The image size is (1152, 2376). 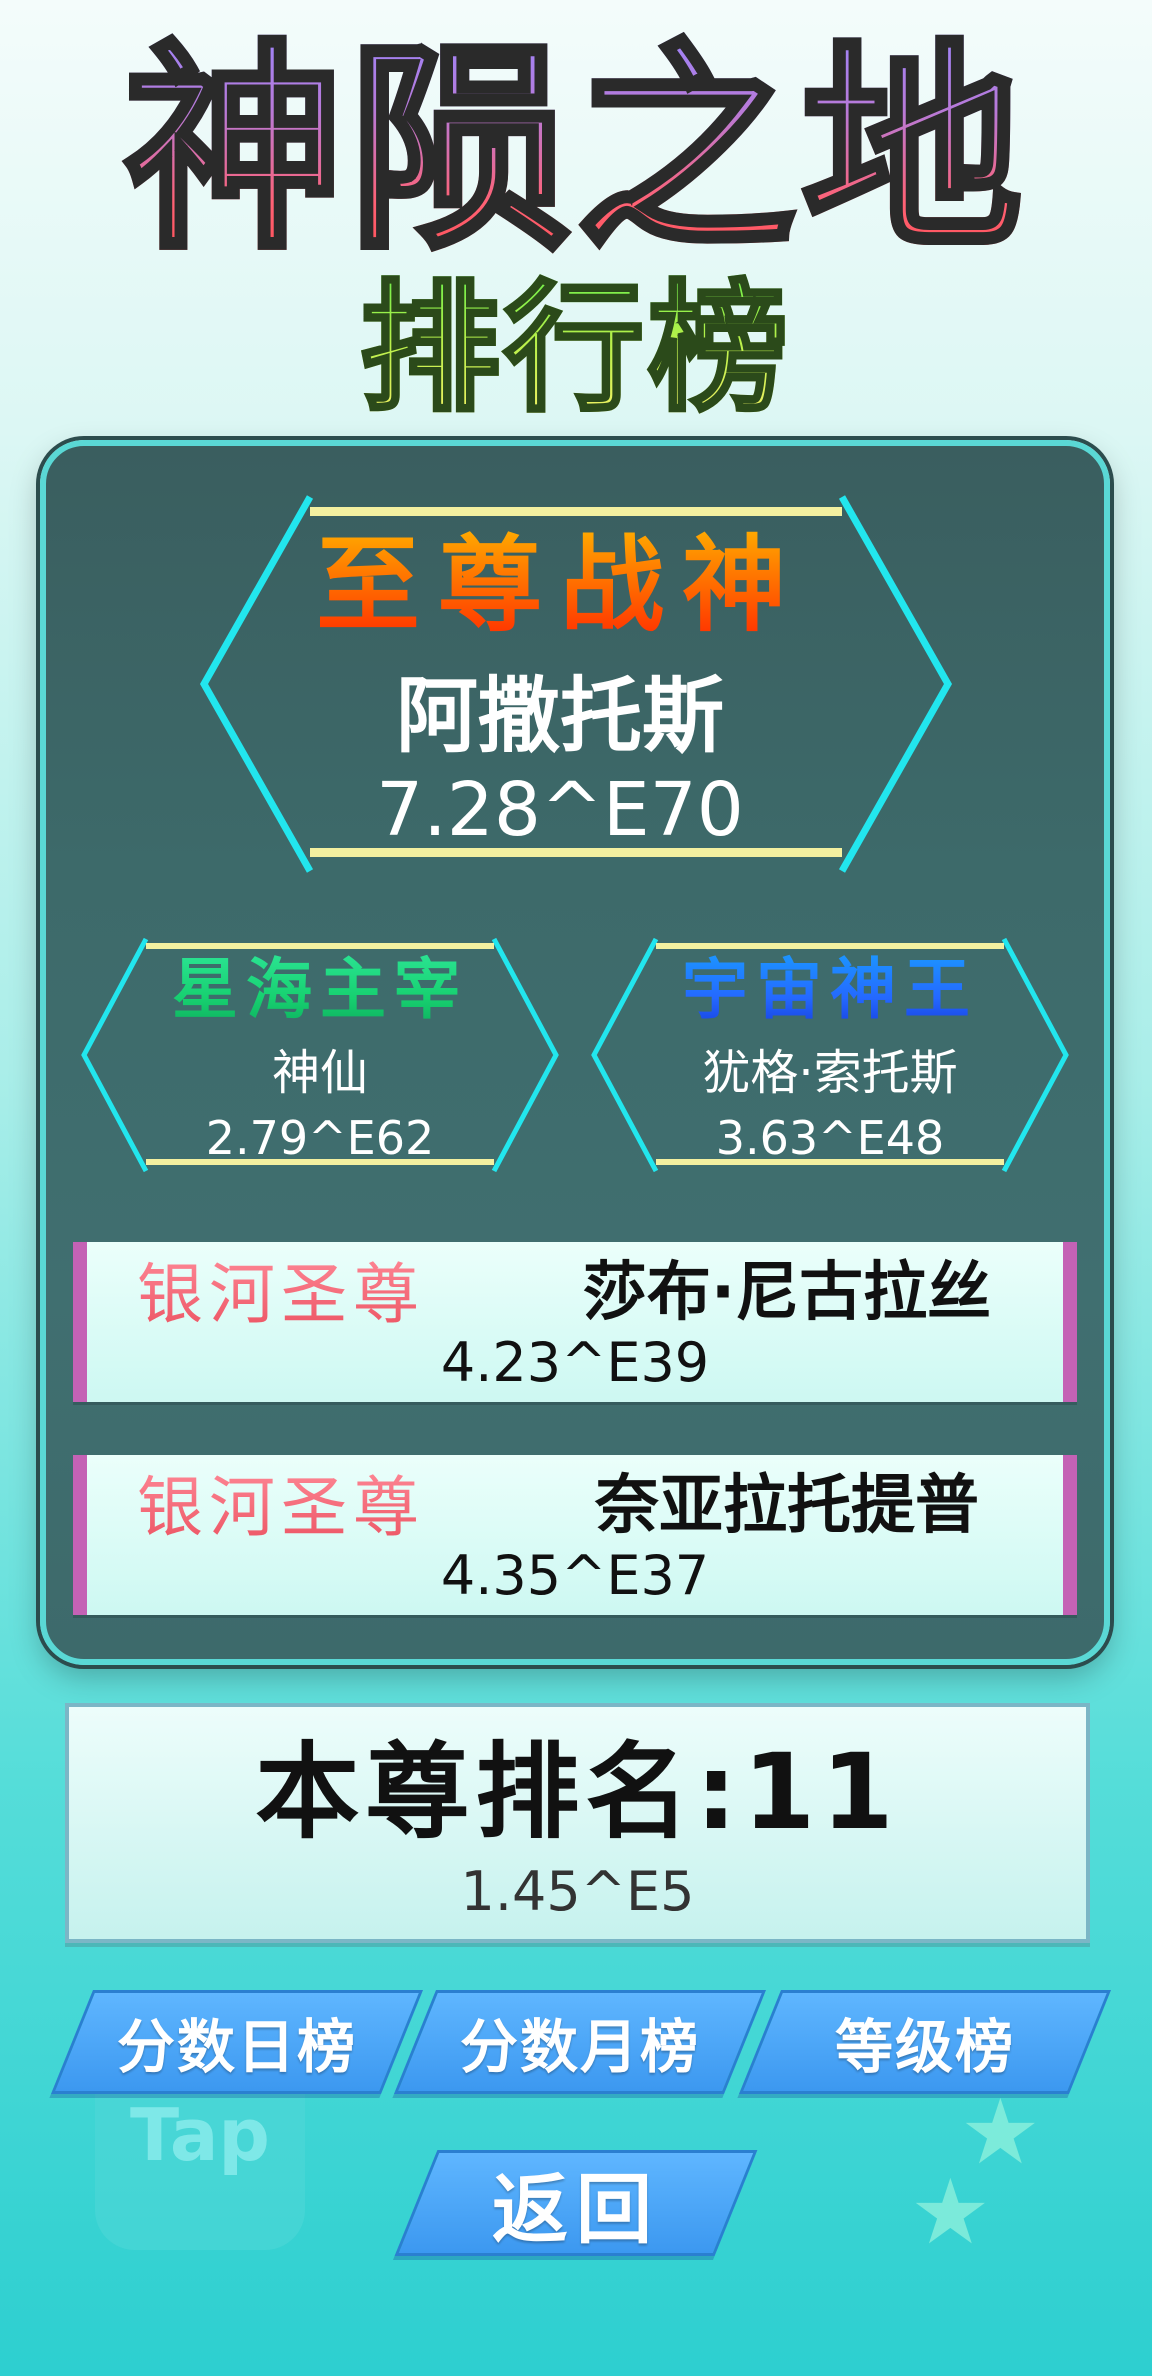 What do you see at coordinates (787, 1506) in the screenshot?
I see `row-player-name: 奈亚拉托提普` at bounding box center [787, 1506].